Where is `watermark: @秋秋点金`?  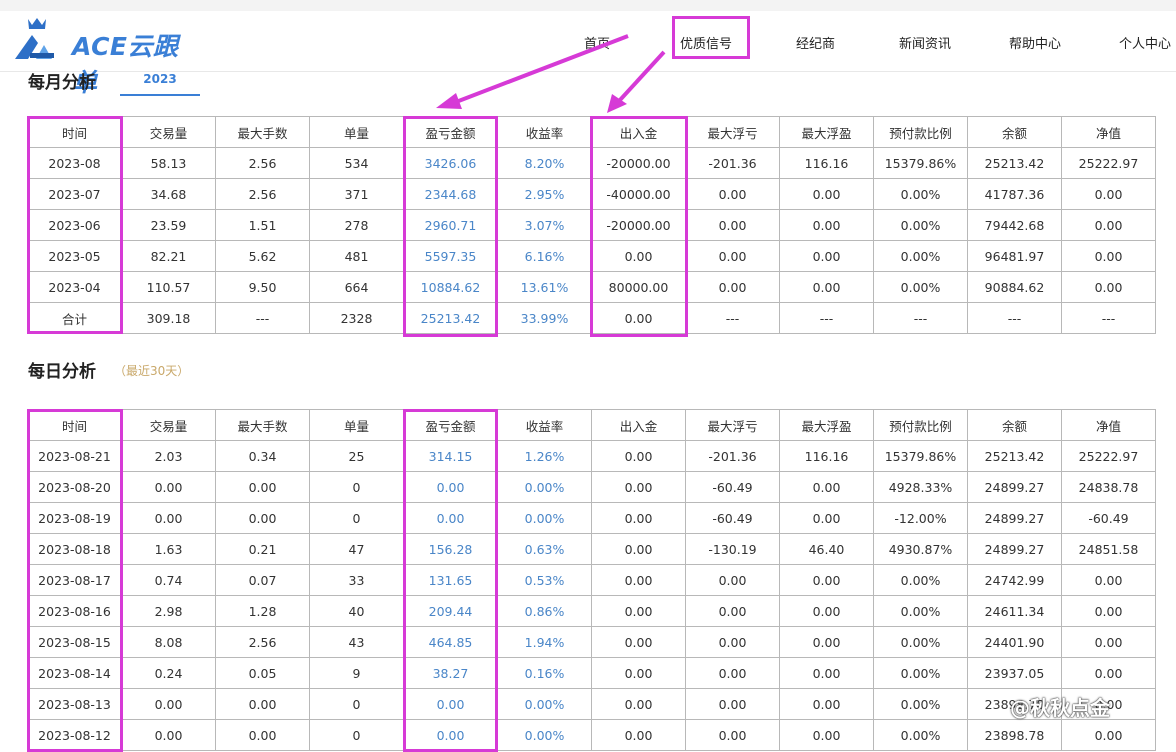 watermark: @秋秋点金 is located at coordinates (1060, 708).